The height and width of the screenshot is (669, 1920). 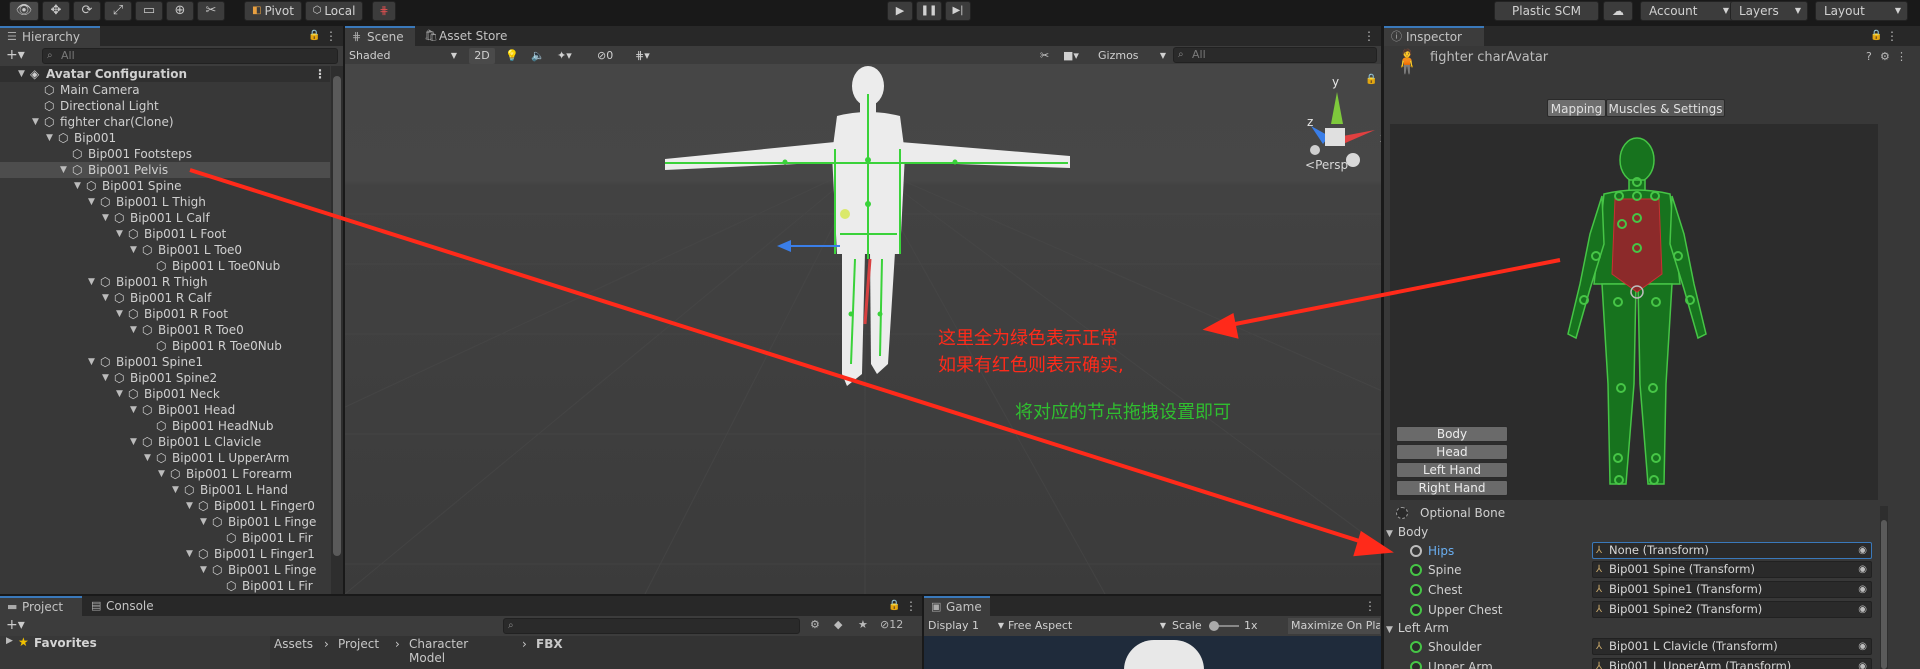 What do you see at coordinates (538, 56) in the screenshot?
I see `audio-icon: 🔈` at bounding box center [538, 56].